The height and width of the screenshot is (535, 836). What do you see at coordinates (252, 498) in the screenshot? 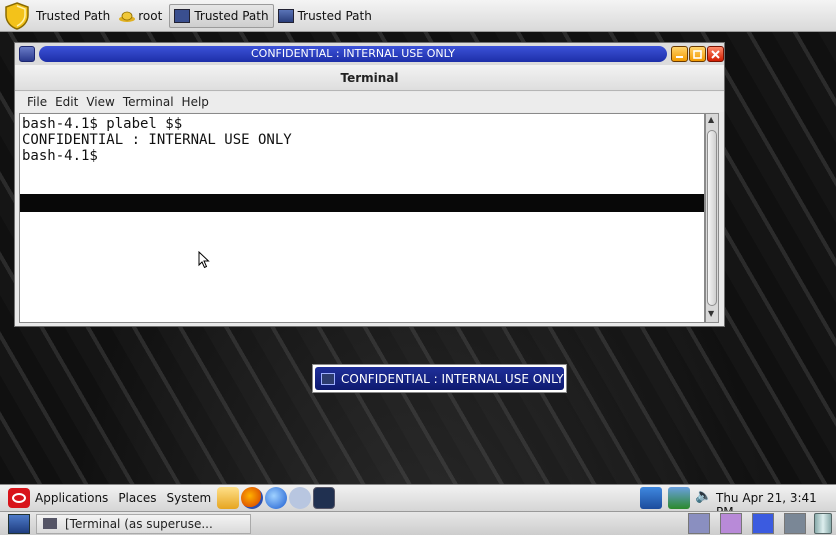
I see `firefox-icon` at bounding box center [252, 498].